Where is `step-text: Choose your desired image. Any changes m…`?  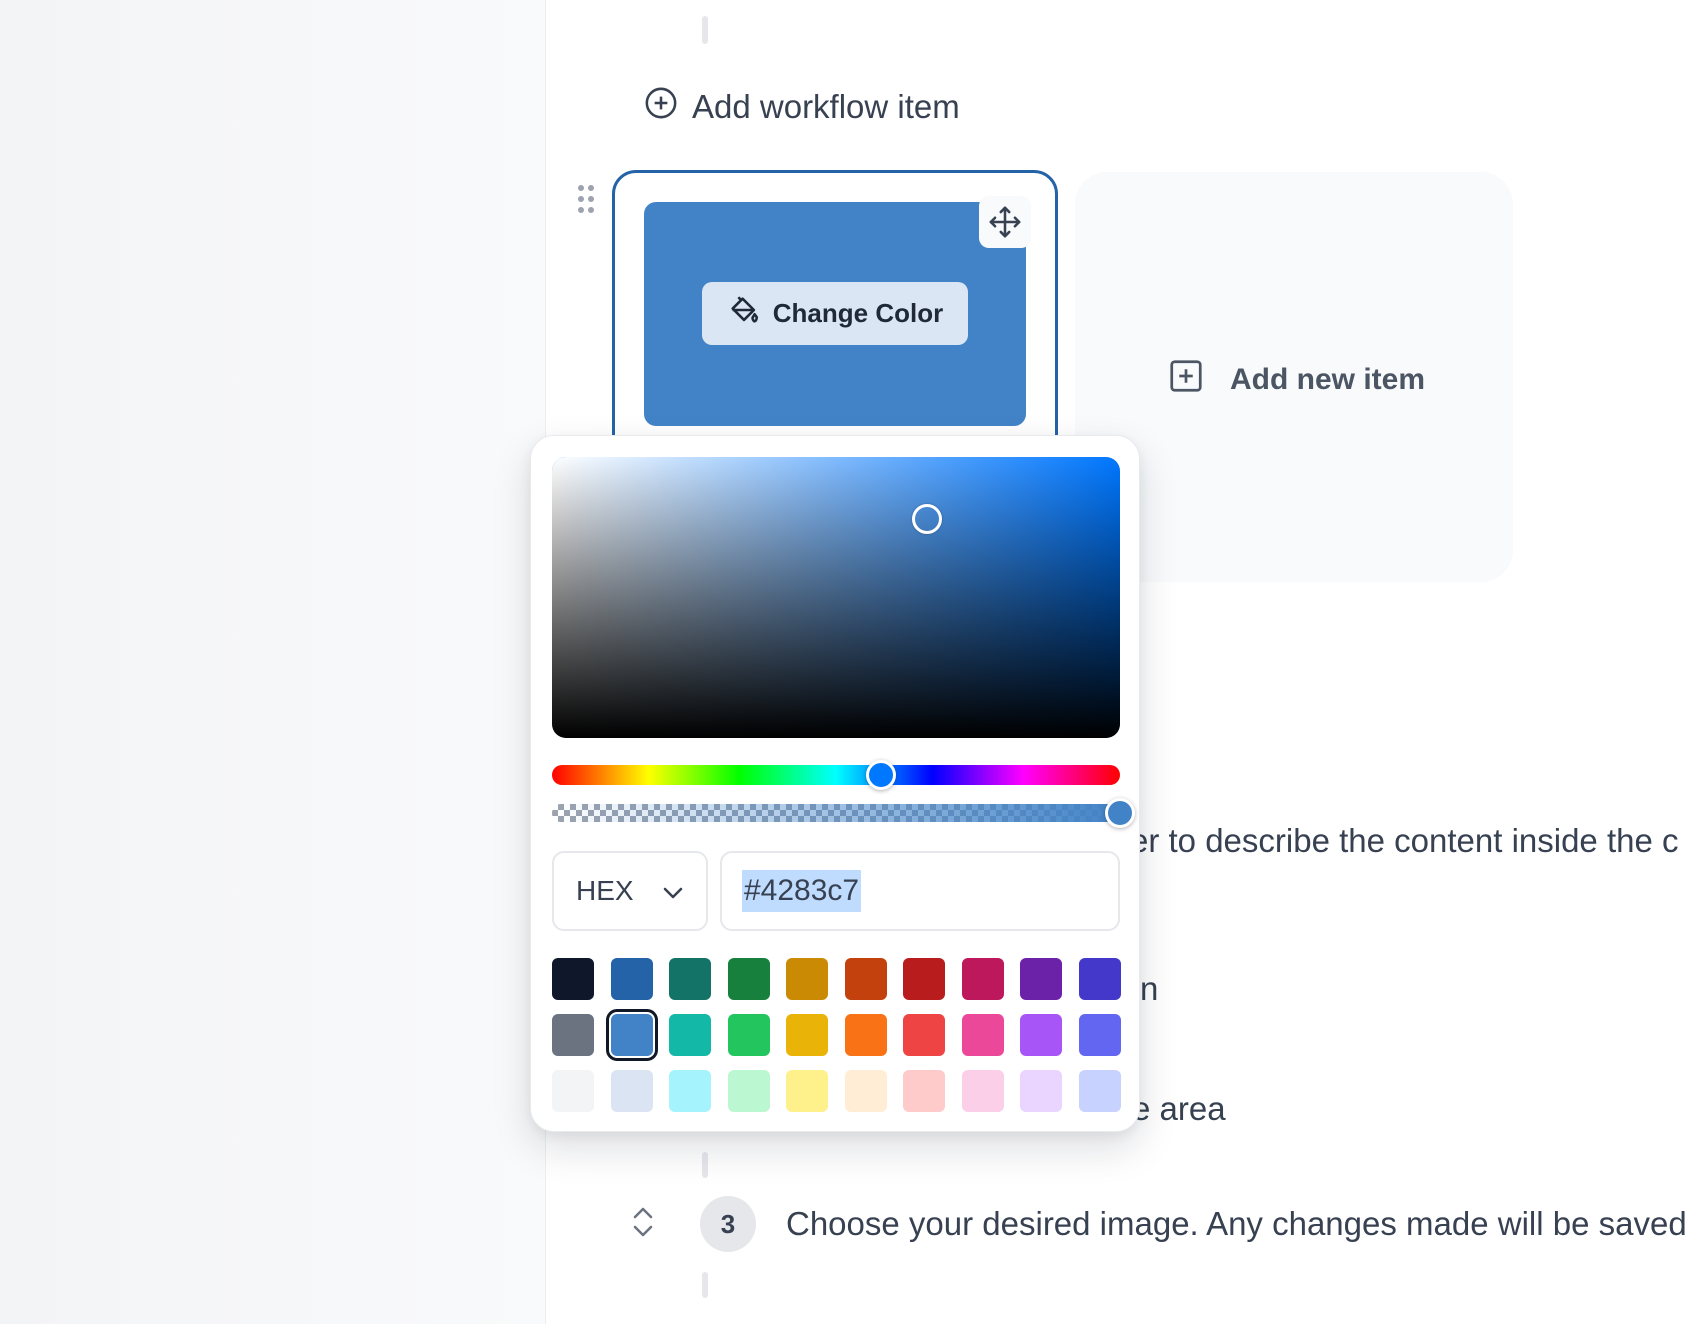 step-text: Choose your desired image. Any changes m… is located at coordinates (1236, 1223).